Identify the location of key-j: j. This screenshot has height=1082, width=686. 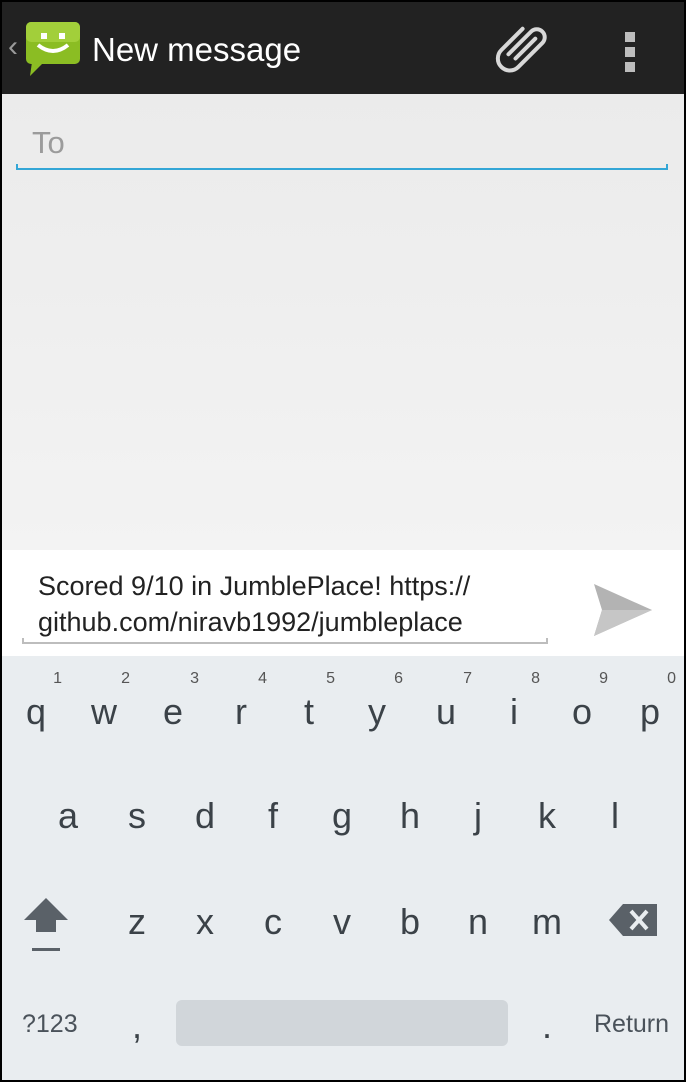
(478, 808).